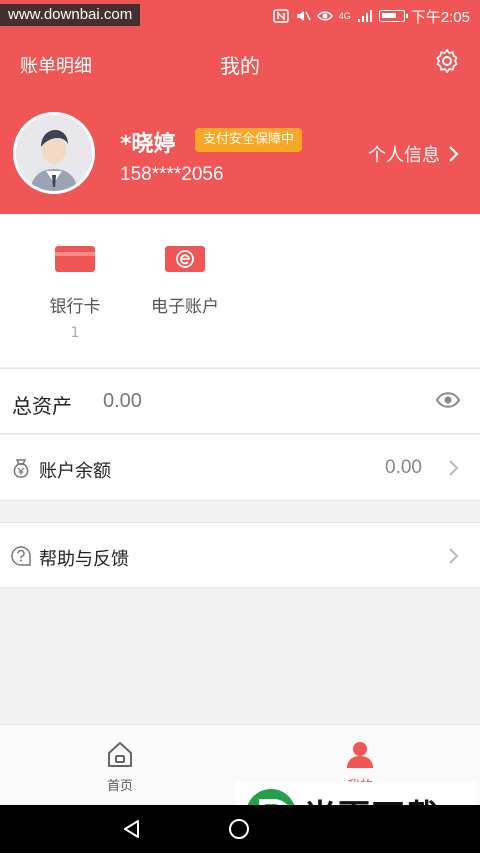 This screenshot has width=480, height=853. Describe the element at coordinates (240, 16) in the screenshot. I see `status-bar: www.downbai.com 4G 下午2:05` at that location.